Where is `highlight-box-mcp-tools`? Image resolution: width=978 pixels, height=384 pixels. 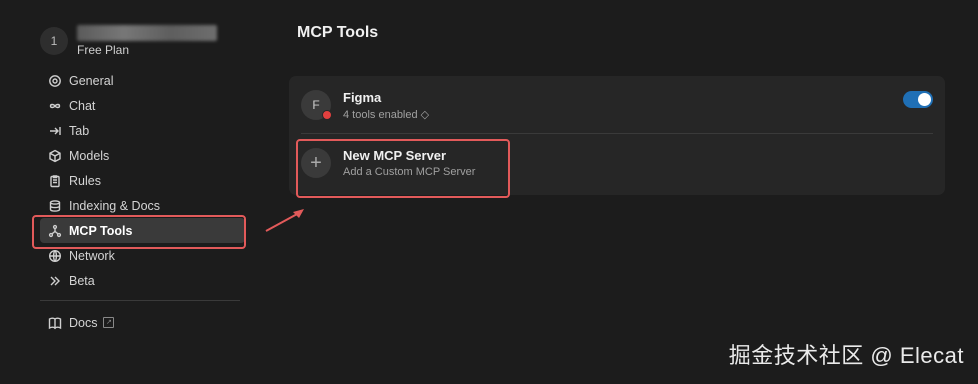
highlight-box-mcp-tools is located at coordinates (139, 232).